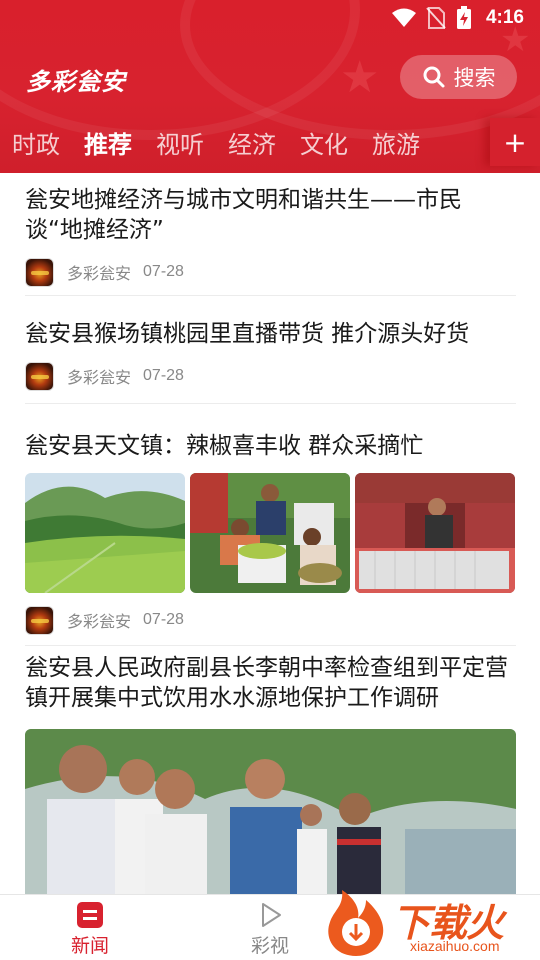  Describe the element at coordinates (180, 142) in the screenshot. I see `tab-shiting: 视听` at that location.